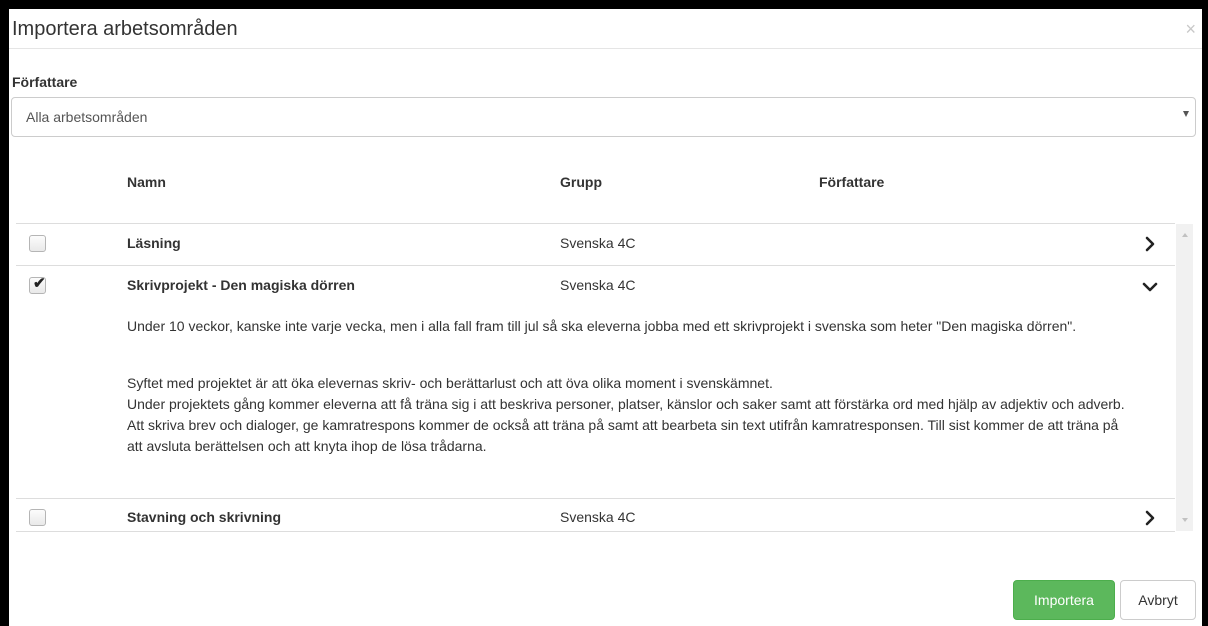 The height and width of the screenshot is (626, 1208). Describe the element at coordinates (852, 182) in the screenshot. I see `column-header-author: Författare` at that location.